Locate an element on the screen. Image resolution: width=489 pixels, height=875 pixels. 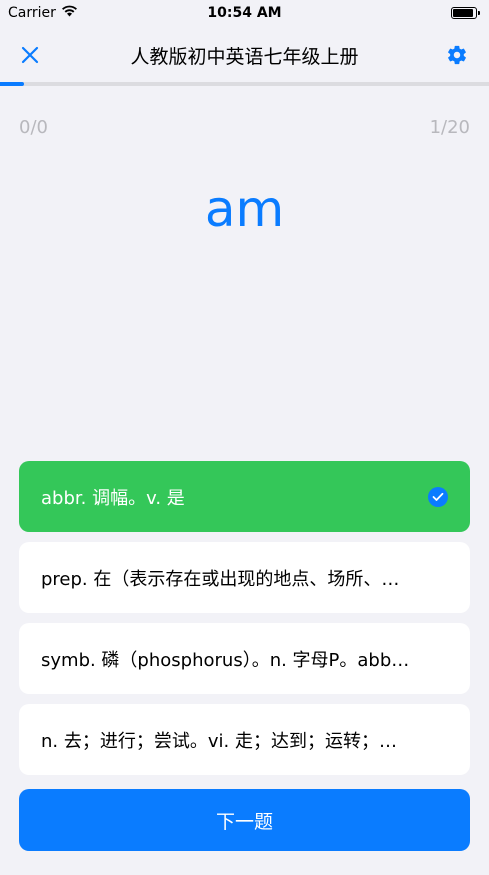
score-counter: 0/0 is located at coordinates (33, 127).